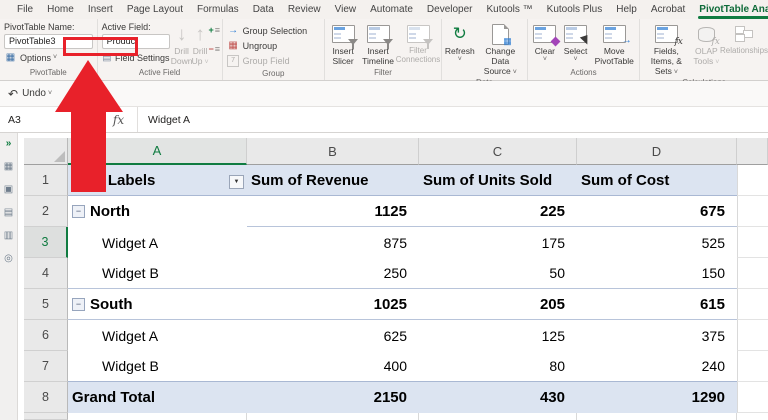 Image resolution: width=768 pixels, height=420 pixels. What do you see at coordinates (215, 30) in the screenshot?
I see `expand-field-button: + ≡` at bounding box center [215, 30].